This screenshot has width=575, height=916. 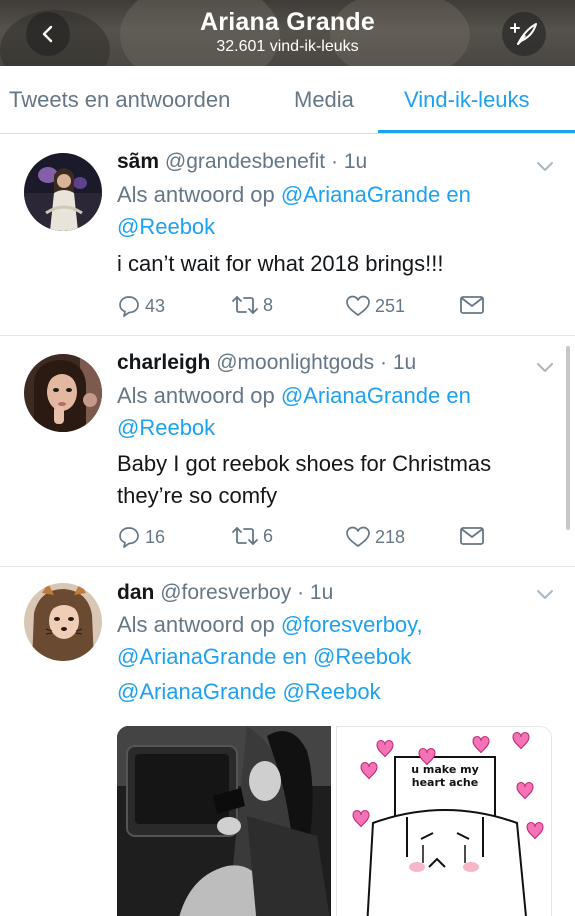 What do you see at coordinates (444, 821) in the screenshot?
I see `meme-image: u make my heart ache` at bounding box center [444, 821].